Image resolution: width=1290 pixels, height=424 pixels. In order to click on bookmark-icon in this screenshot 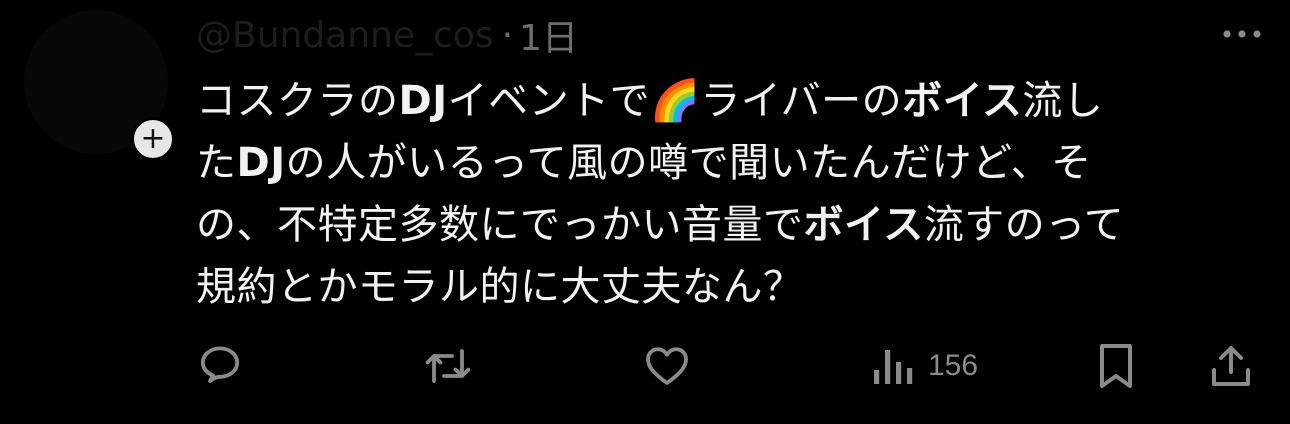, I will do `click(1116, 366)`.